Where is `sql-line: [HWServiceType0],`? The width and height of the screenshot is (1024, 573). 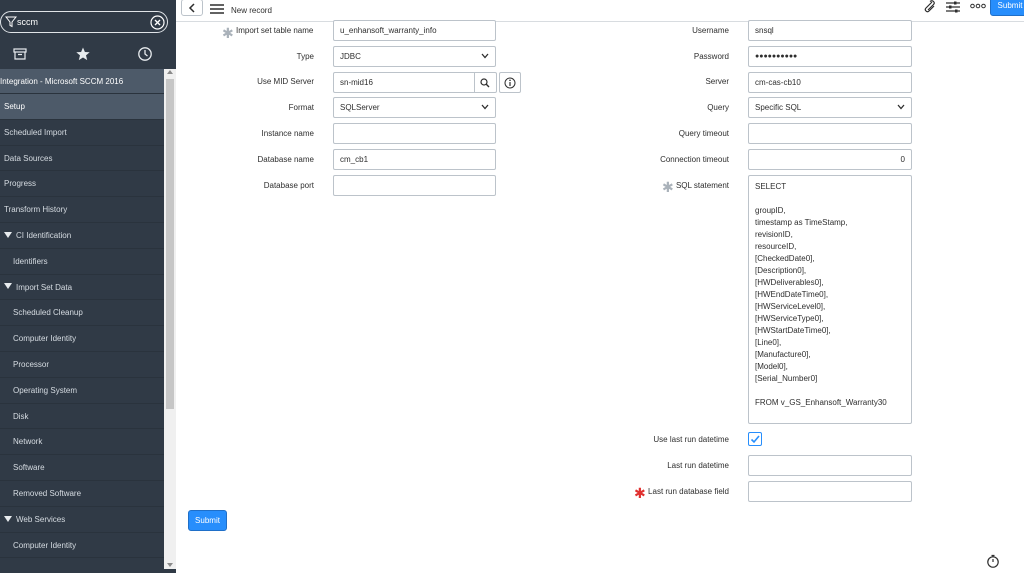 sql-line: [HWServiceType0], is located at coordinates (789, 318).